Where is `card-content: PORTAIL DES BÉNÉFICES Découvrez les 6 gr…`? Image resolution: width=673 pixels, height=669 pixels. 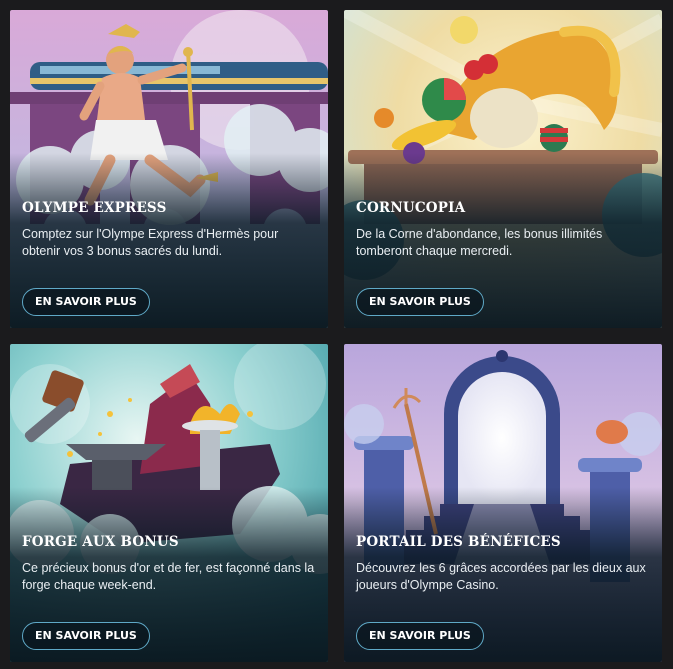 card-content: PORTAIL DES BÉNÉFICES Découvrez les 6 gr… is located at coordinates (503, 564).